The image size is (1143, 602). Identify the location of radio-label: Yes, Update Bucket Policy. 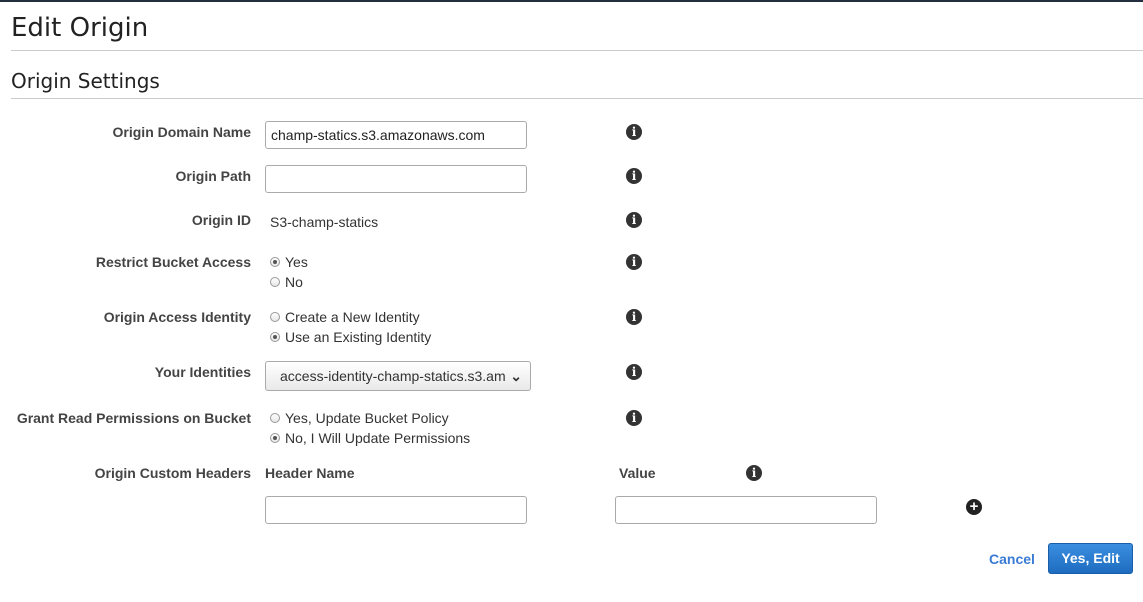
(367, 418).